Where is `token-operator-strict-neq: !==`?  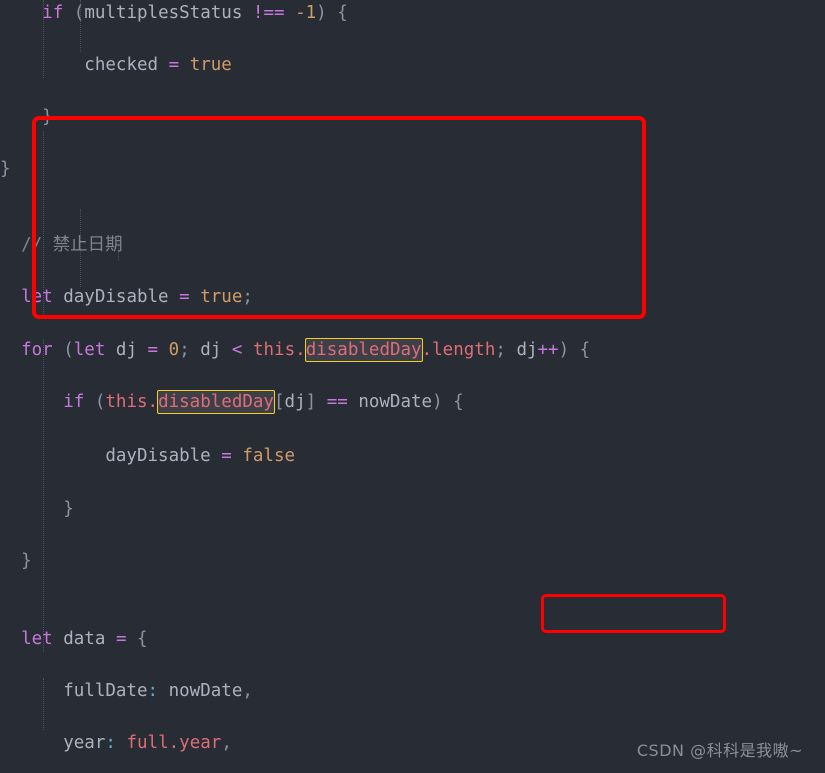 token-operator-strict-neq: !== is located at coordinates (268, 13).